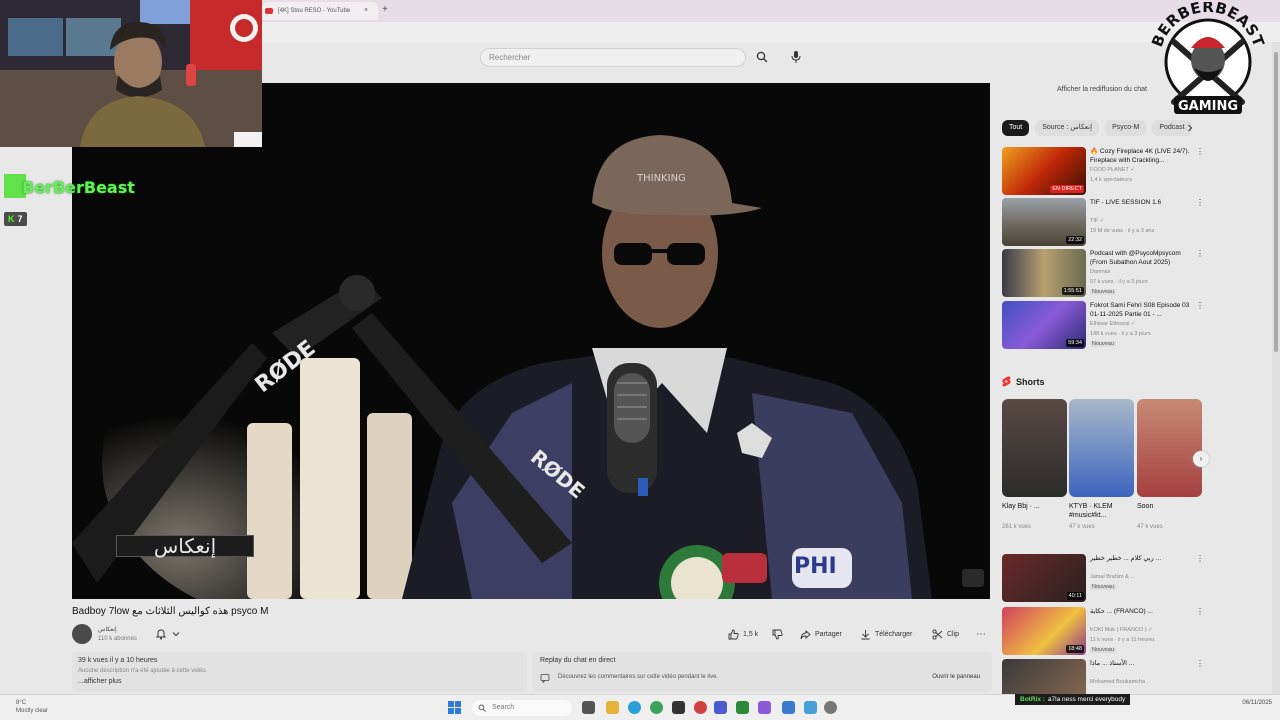  What do you see at coordinates (1190, 128) in the screenshot?
I see `chevron-right-icon` at bounding box center [1190, 128].